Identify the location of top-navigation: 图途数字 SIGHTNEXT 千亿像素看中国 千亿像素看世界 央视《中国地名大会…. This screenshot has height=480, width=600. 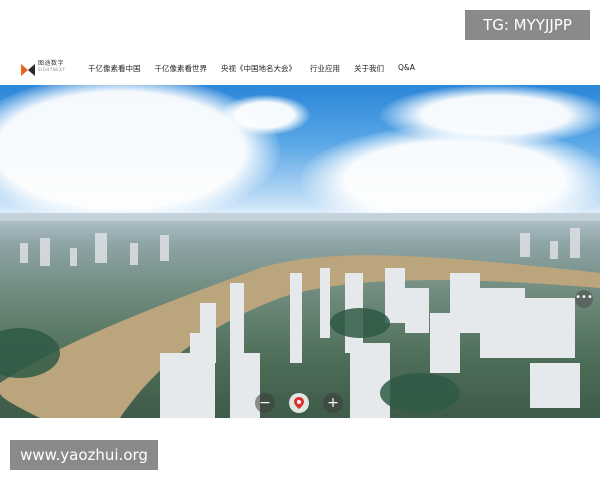
(300, 69).